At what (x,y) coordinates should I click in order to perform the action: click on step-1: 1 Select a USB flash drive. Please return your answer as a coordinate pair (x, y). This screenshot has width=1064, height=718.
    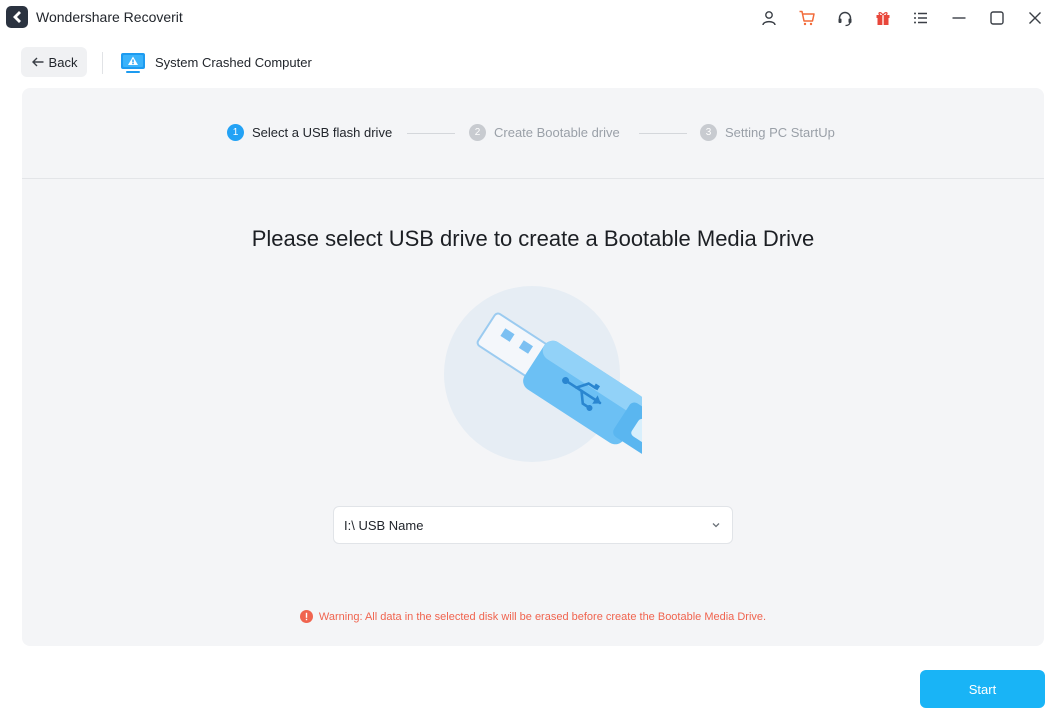
    Looking at the image, I should click on (309, 132).